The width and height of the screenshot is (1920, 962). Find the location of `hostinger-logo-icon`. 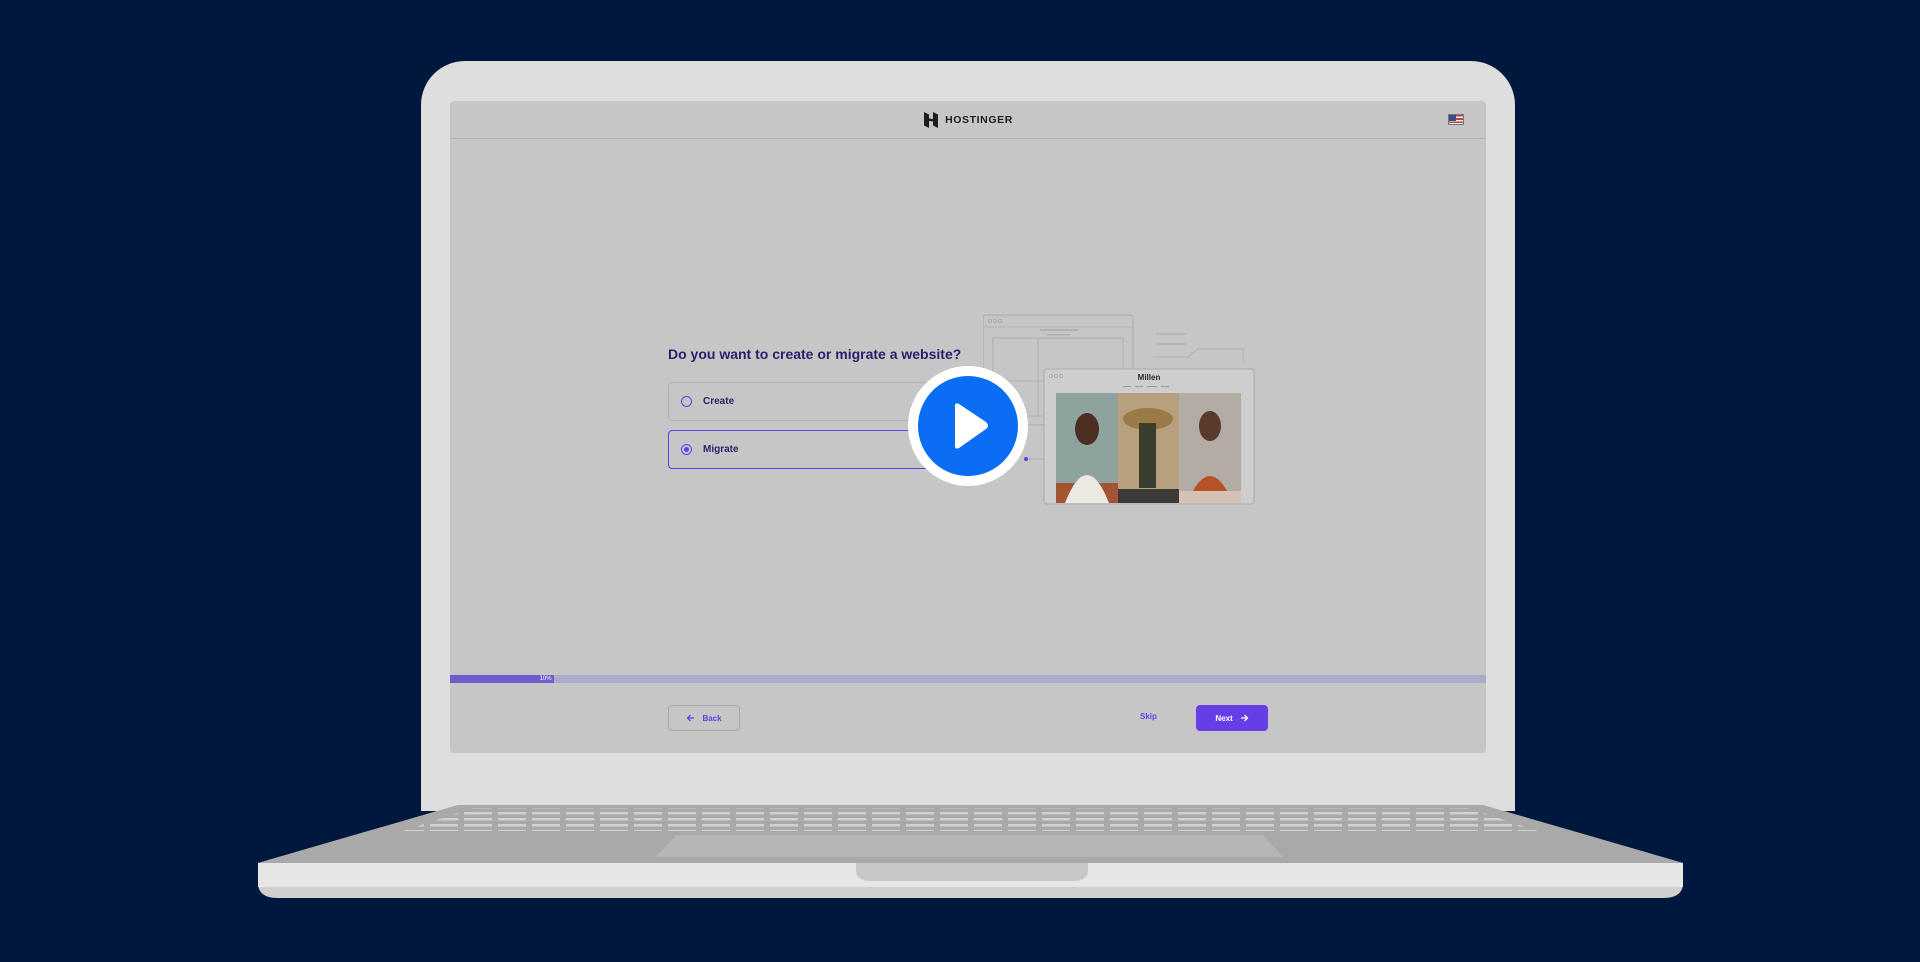

hostinger-logo-icon is located at coordinates (931, 119).